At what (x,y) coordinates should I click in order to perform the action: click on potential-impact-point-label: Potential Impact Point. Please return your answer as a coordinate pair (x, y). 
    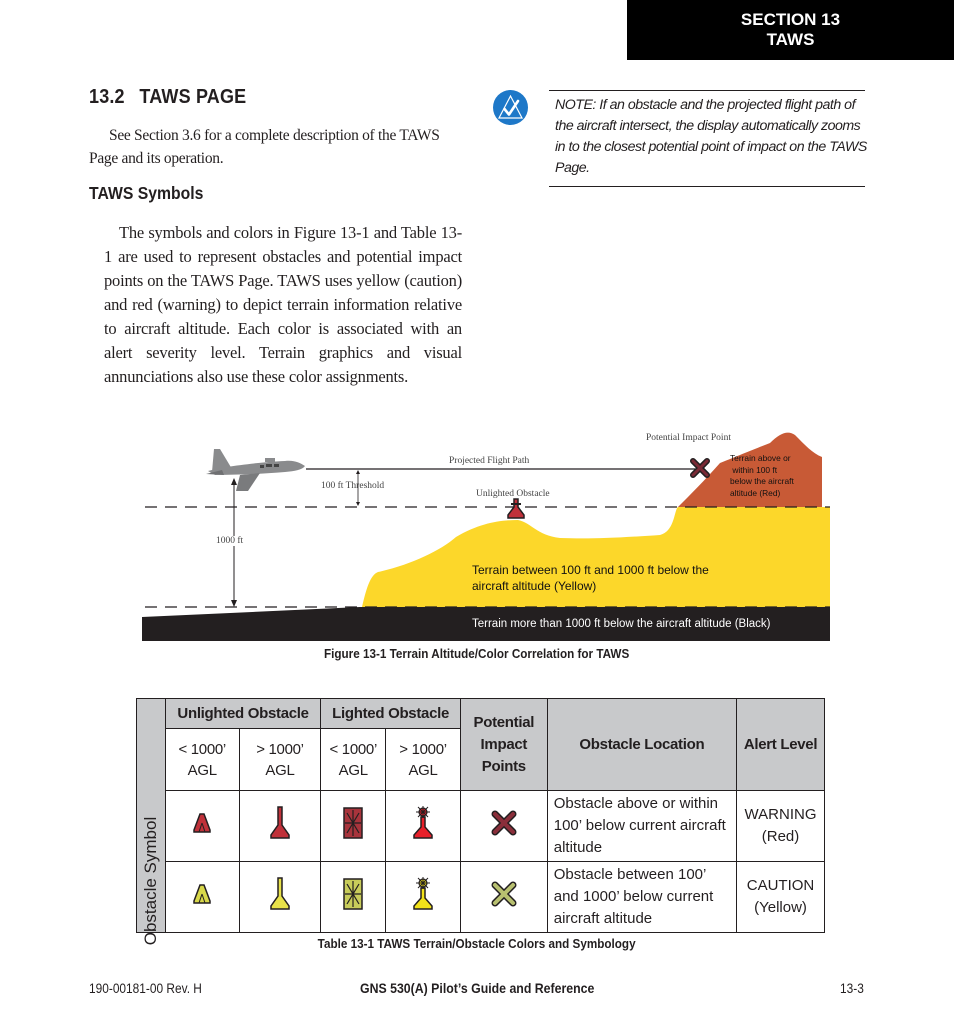
    Looking at the image, I should click on (688, 438).